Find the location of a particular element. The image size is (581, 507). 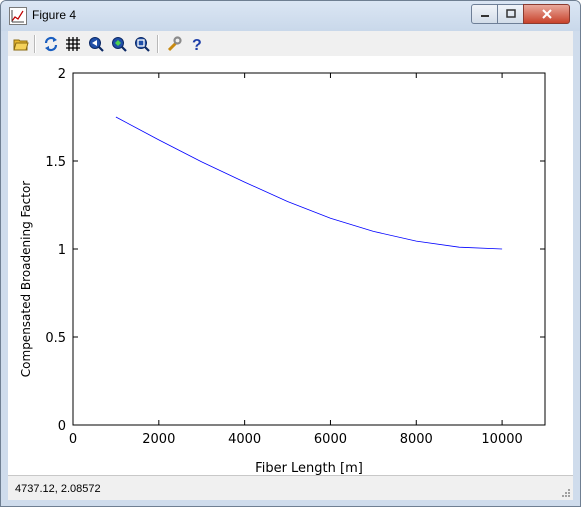

x-tick-label: 8000 is located at coordinates (416, 439).